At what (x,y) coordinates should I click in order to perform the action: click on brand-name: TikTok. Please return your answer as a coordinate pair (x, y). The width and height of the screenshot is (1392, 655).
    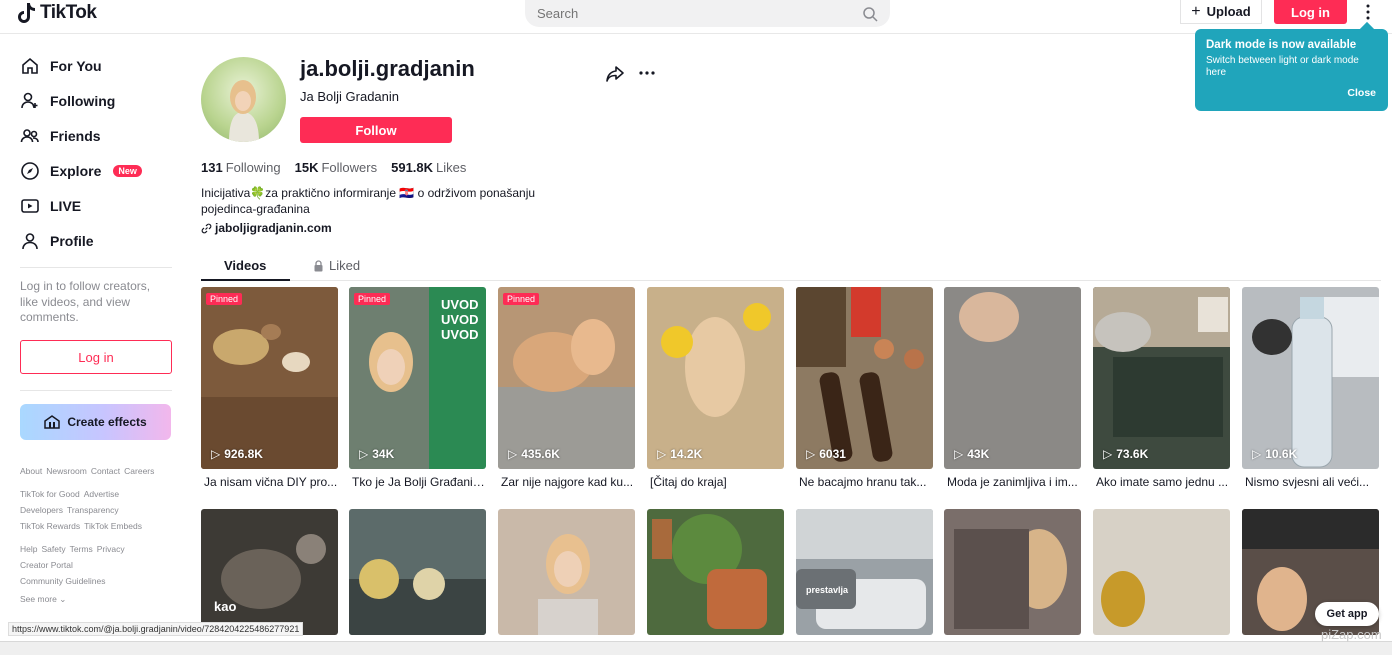
    Looking at the image, I should click on (68, 12).